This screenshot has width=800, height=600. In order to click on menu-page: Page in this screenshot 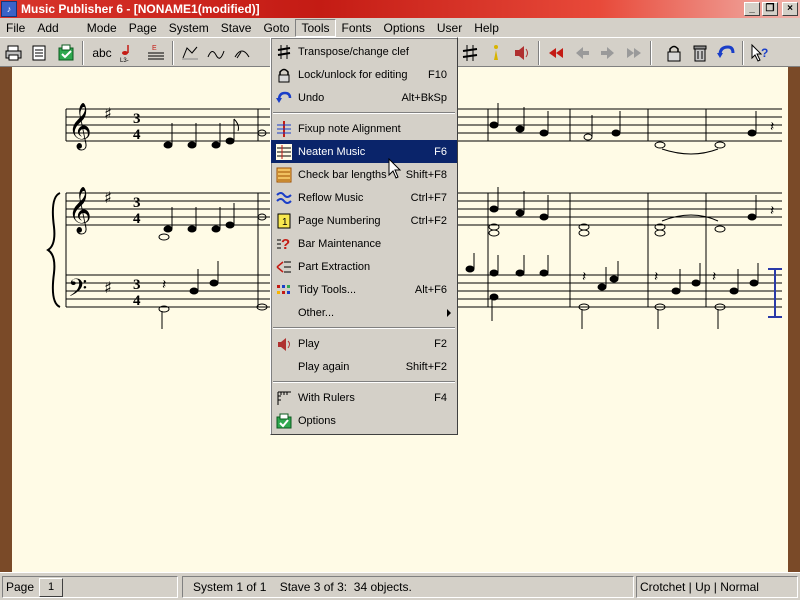, I will do `click(143, 28)`.